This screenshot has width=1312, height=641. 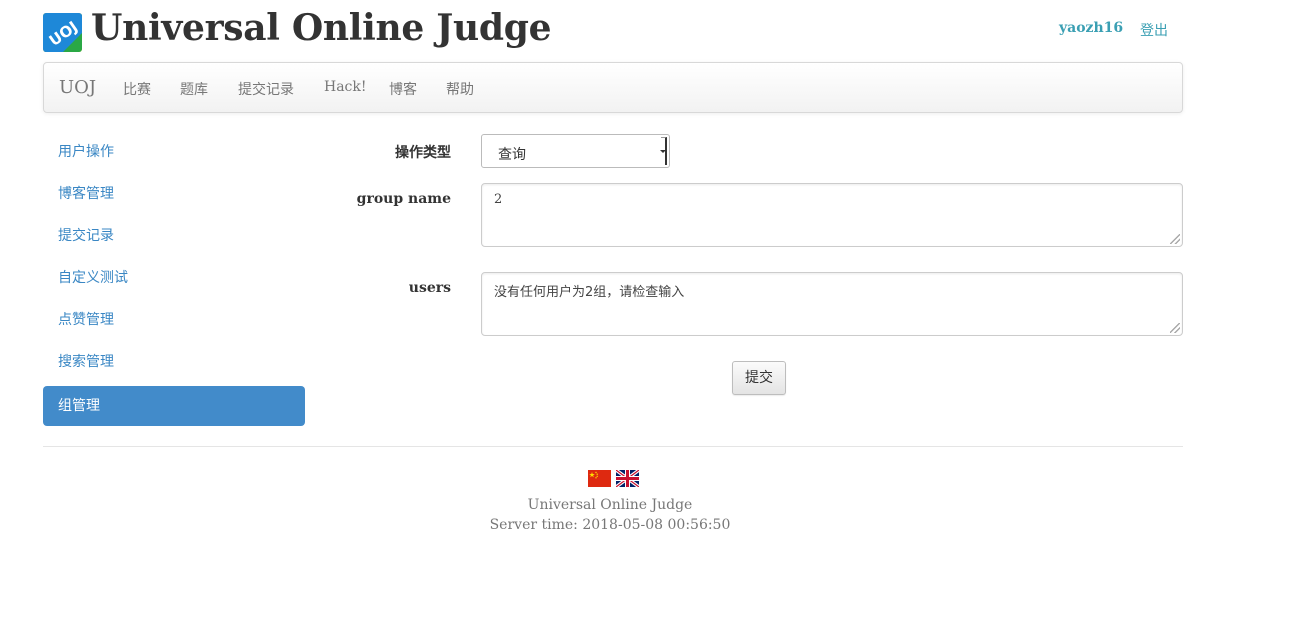 What do you see at coordinates (174, 236) in the screenshot?
I see `sidebar-item-submissions: 提交记录` at bounding box center [174, 236].